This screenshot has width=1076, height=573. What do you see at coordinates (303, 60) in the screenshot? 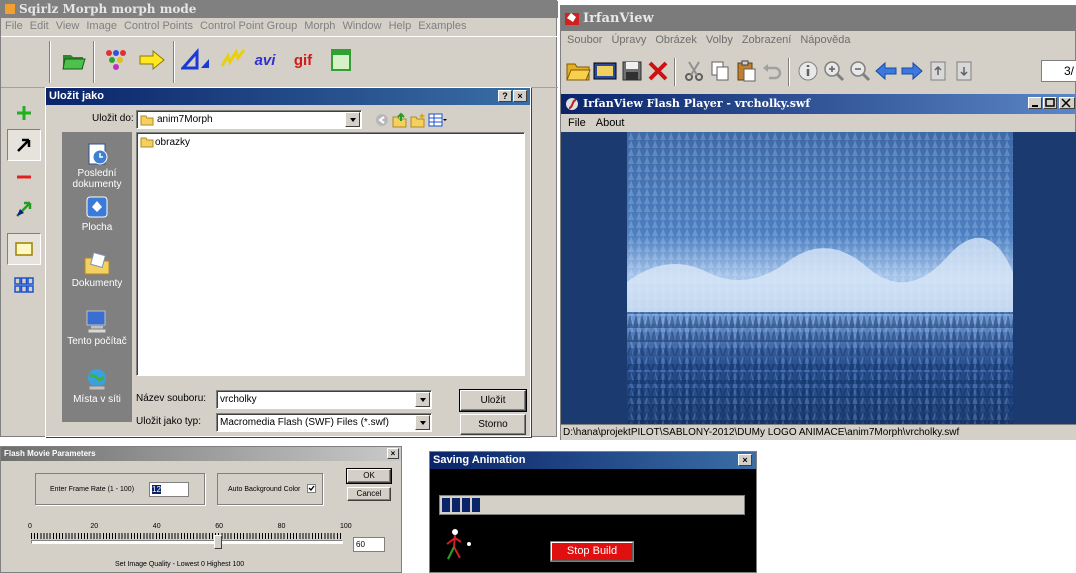
I see `gif-export-button: gif` at bounding box center [303, 60].